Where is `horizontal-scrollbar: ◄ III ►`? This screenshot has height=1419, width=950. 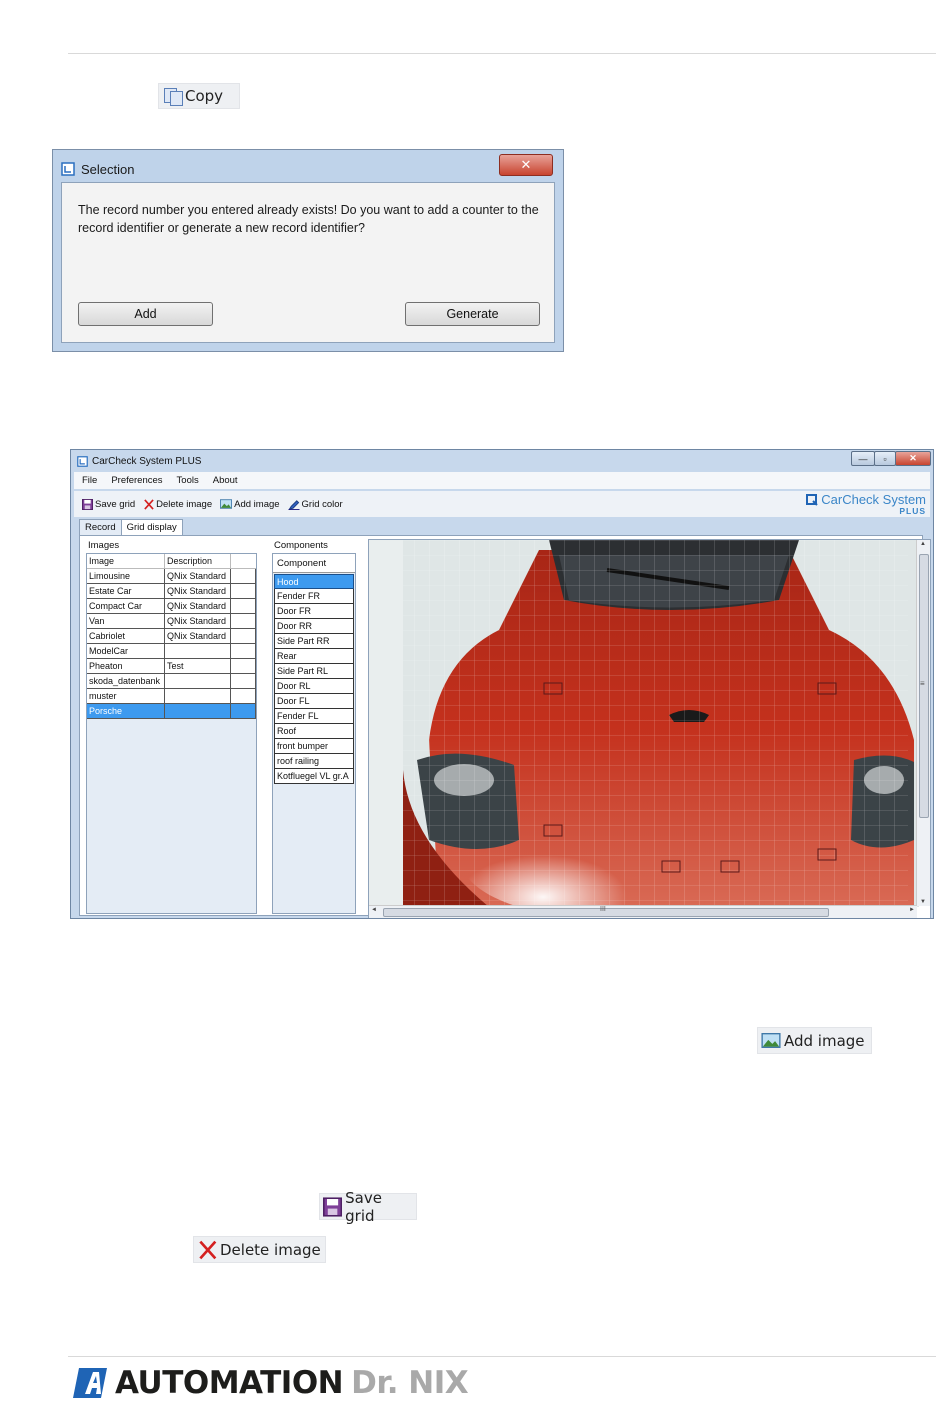
horizontal-scrollbar: ◄ III ► is located at coordinates (643, 911).